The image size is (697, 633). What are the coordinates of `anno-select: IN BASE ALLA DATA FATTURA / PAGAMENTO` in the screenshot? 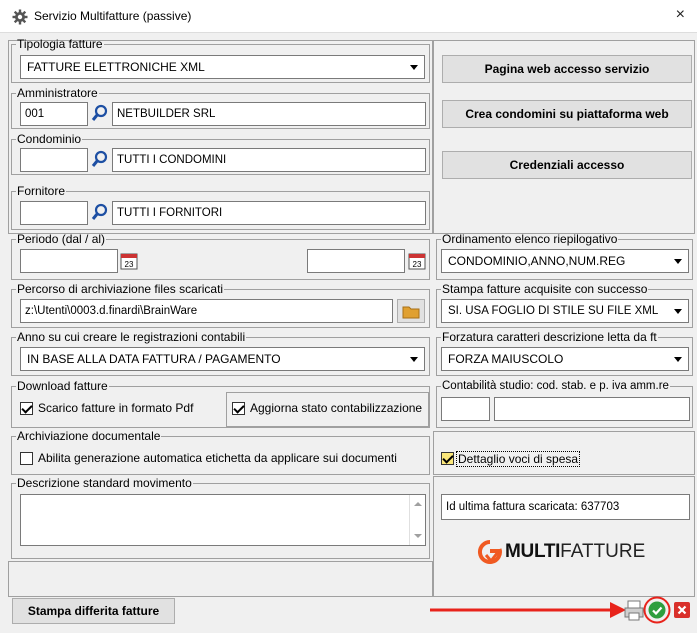 It's located at (222, 359).